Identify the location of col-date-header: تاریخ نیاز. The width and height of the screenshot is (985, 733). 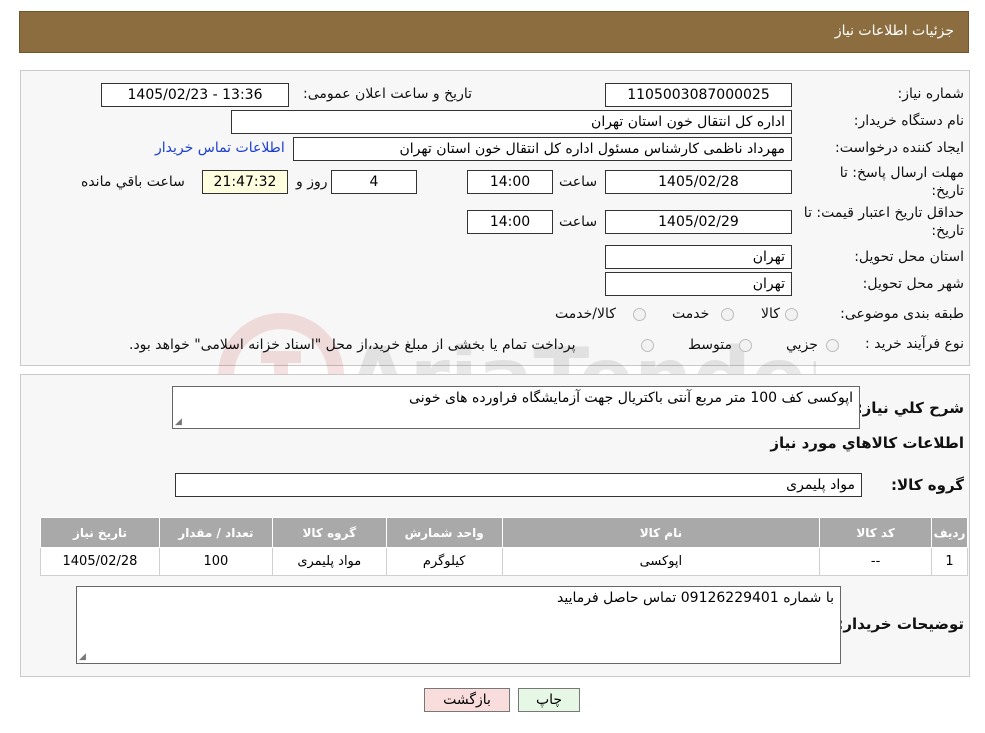
(100, 532).